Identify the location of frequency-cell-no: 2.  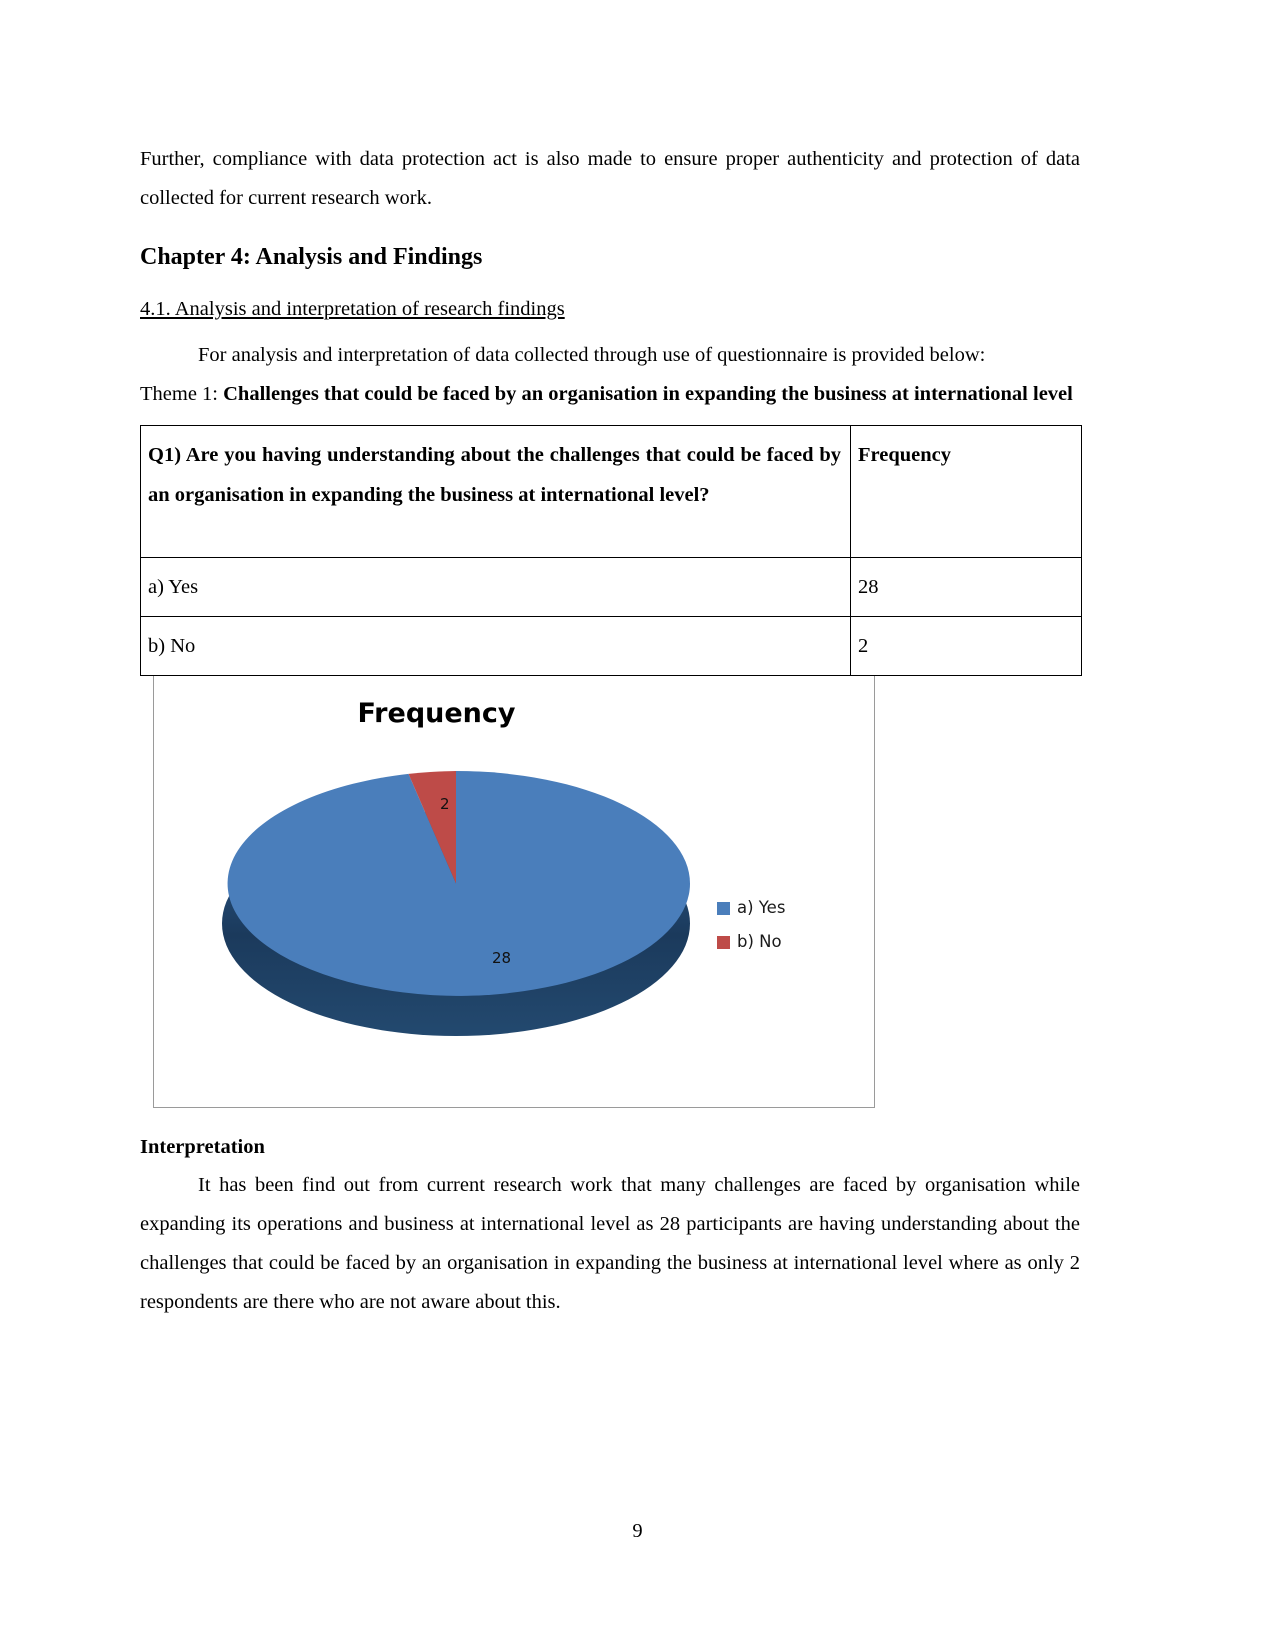
(966, 646).